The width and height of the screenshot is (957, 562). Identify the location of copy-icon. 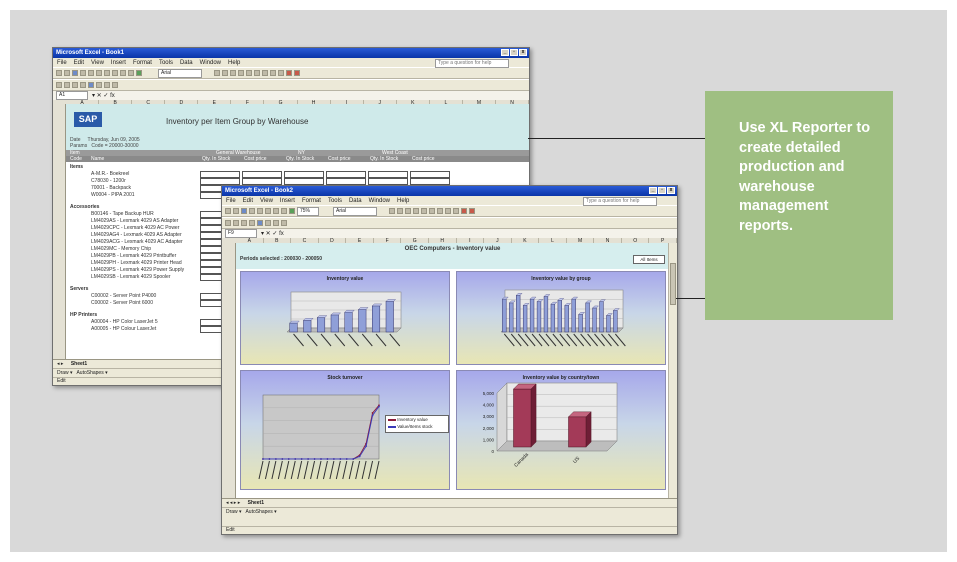
(107, 73).